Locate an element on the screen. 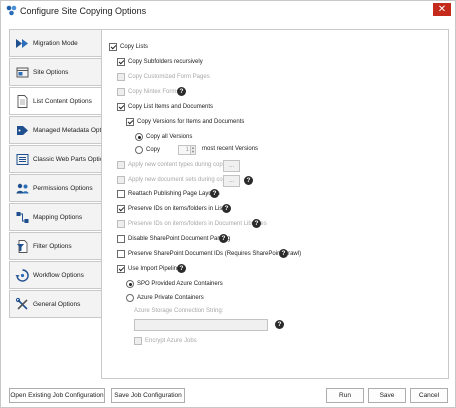 This screenshot has height=408, width=456. copy-n-versions-radio: Copy is located at coordinates (147, 150).